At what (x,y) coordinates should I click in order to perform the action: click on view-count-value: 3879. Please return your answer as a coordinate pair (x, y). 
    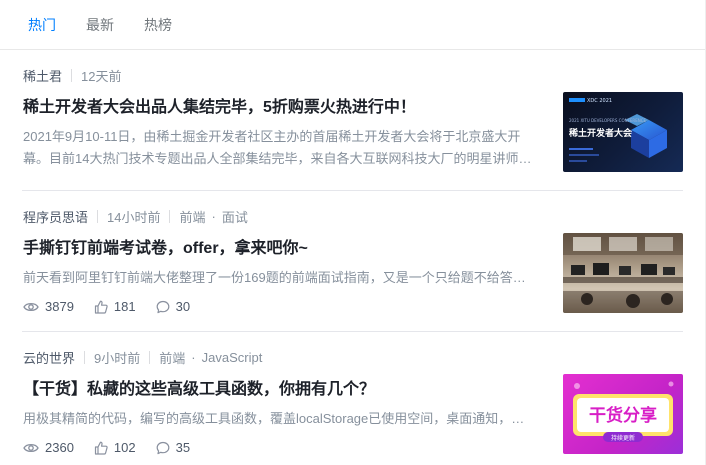
    Looking at the image, I should click on (59, 306).